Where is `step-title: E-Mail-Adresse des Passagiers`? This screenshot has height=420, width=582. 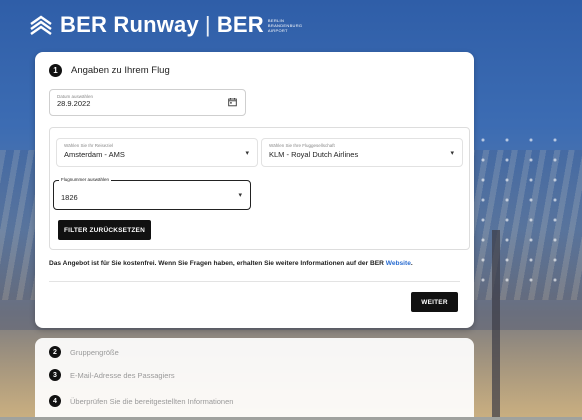
step-title: E-Mail-Adresse des Passagiers is located at coordinates (122, 375).